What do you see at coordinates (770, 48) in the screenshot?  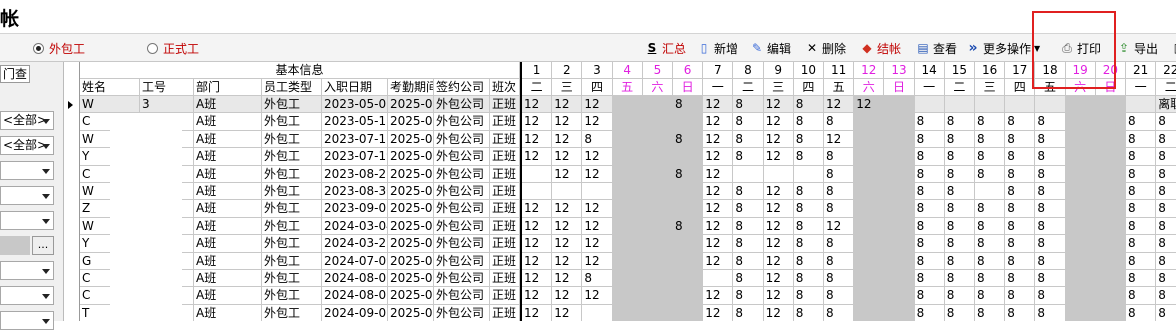 I see `edit-button: ✎ 编辑` at bounding box center [770, 48].